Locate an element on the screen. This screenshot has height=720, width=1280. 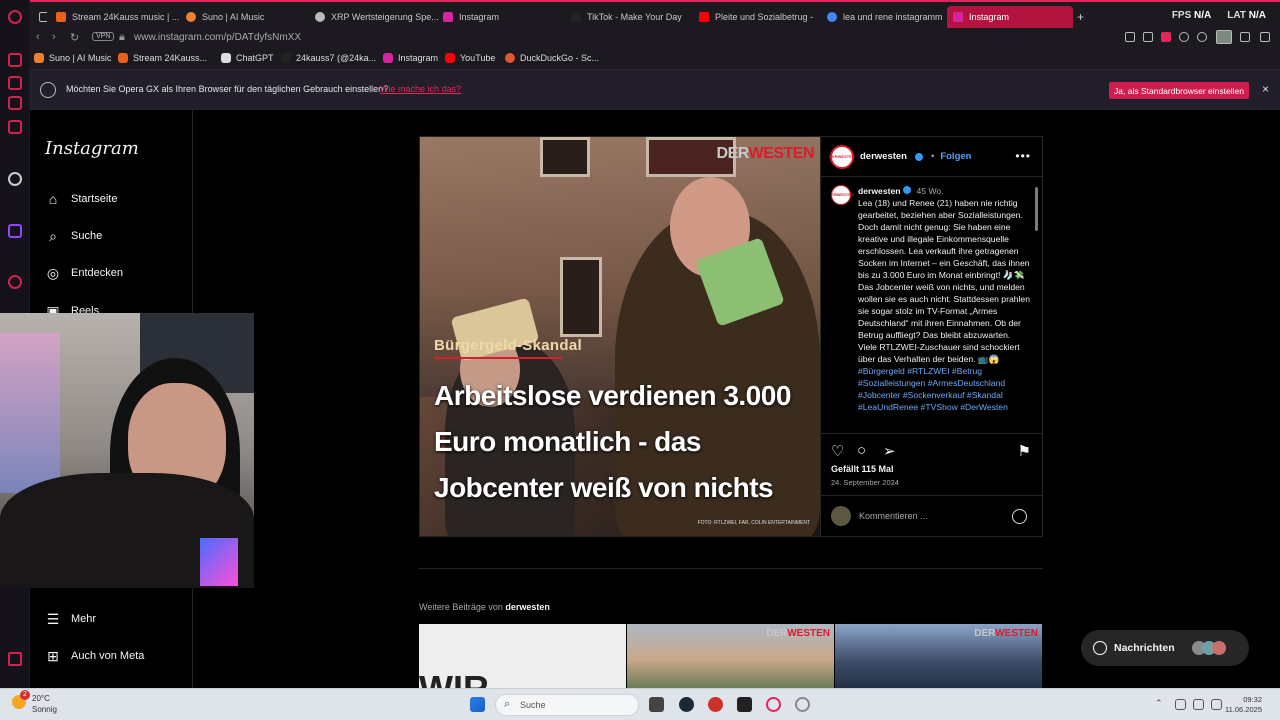
nav-item-search: ⌕ Suche is located at coordinates (73, 236).